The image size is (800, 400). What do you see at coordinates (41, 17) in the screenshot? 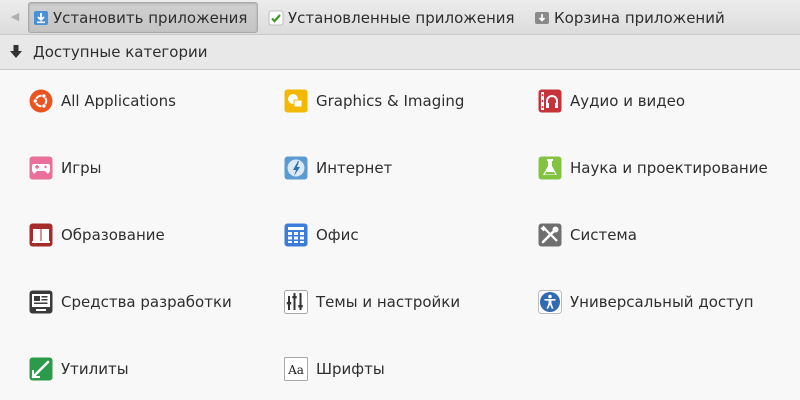
I see `download-icon` at bounding box center [41, 17].